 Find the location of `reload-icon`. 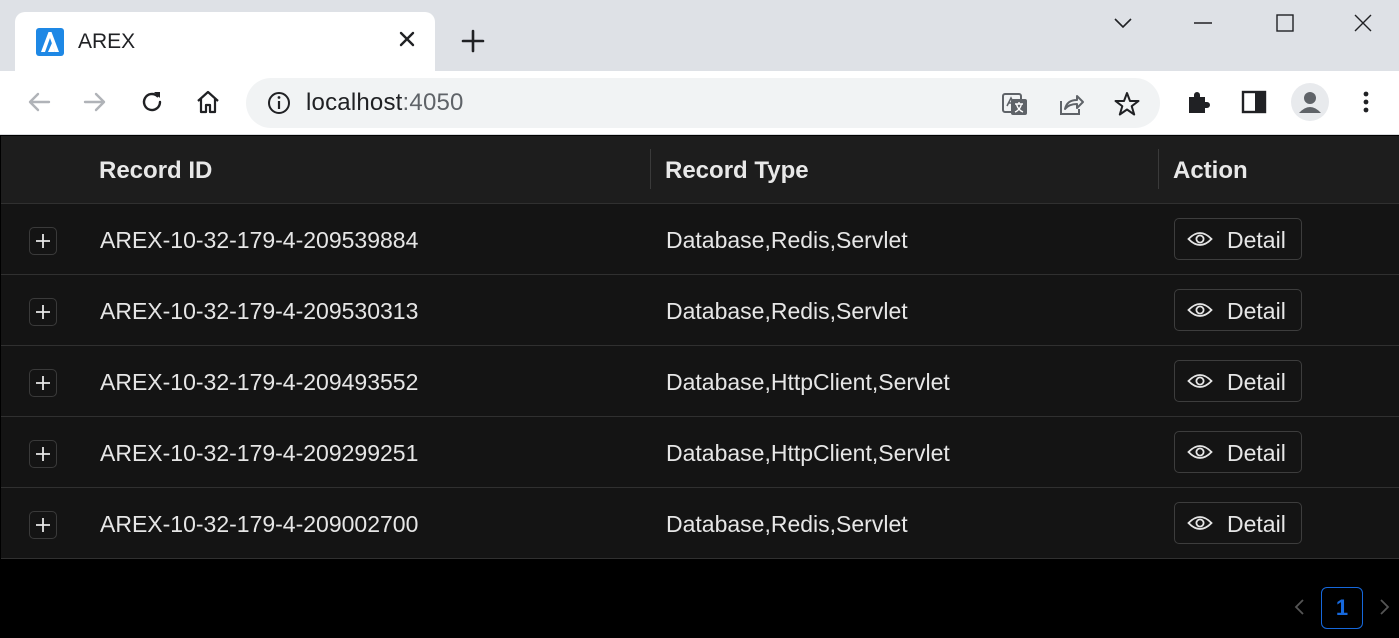

reload-icon is located at coordinates (152, 102).